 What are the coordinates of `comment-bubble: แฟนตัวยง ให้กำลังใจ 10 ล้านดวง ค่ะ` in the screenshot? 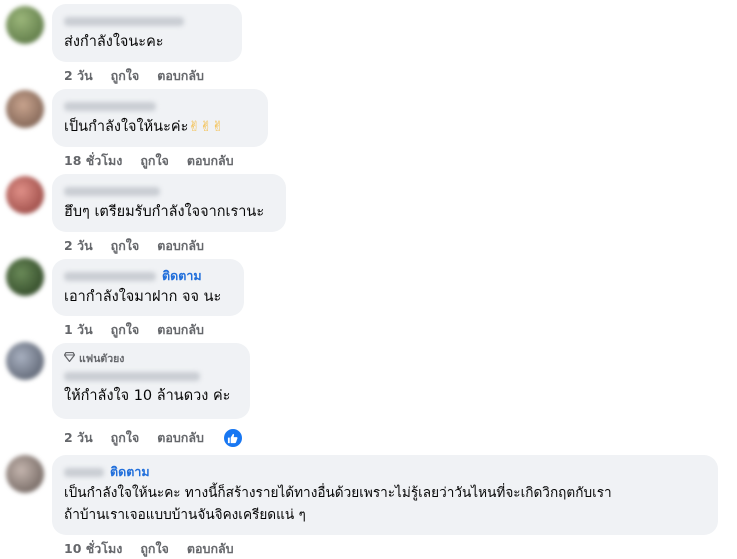 It's located at (151, 381).